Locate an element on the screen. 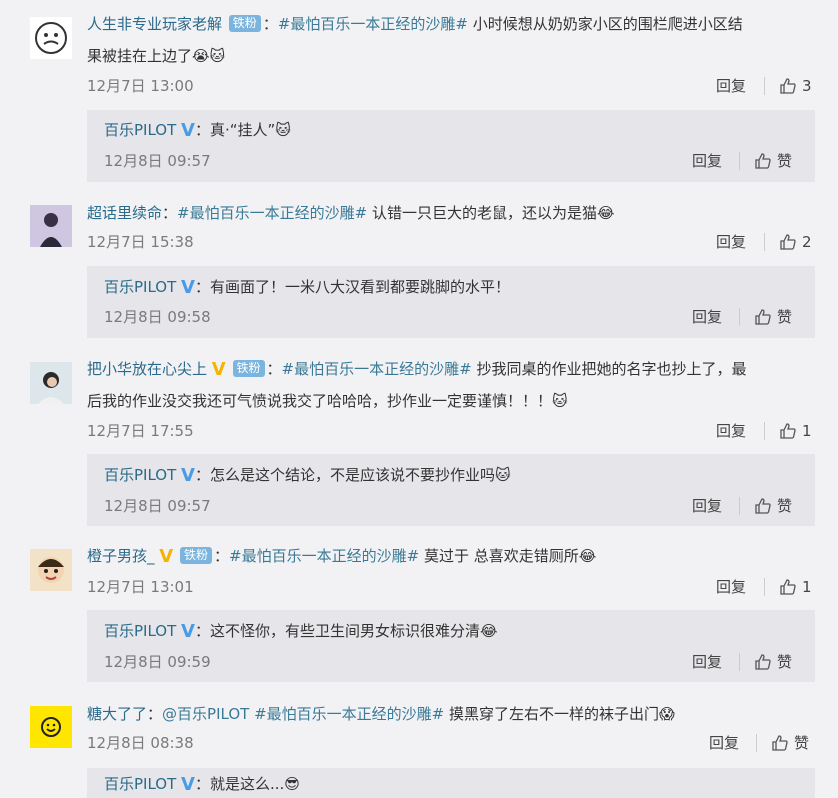  comment-text: 超话里续命：#最怕百乐一本正经的沙雕# 认错一只巨大的老鼠，还以为是猫😂 is located at coordinates (452, 213).